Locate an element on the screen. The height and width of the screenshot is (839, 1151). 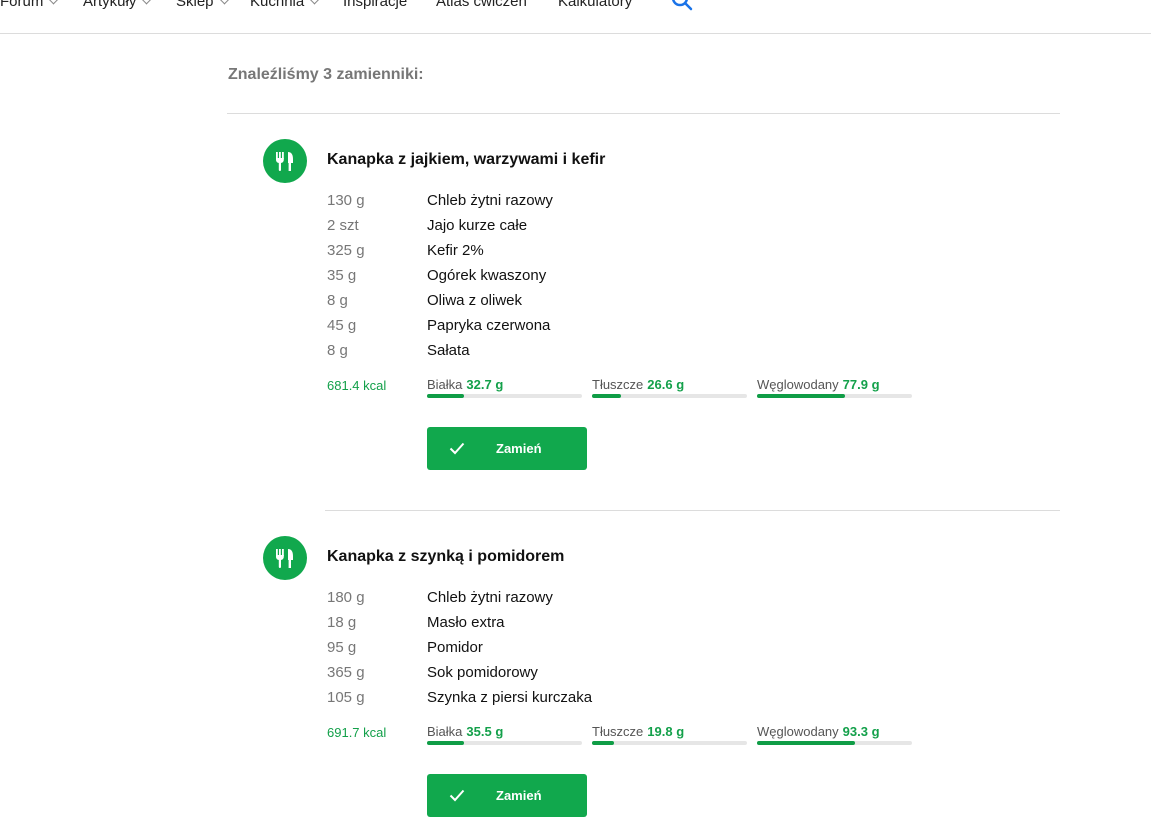
macro-label-row: Białka 32.7 g is located at coordinates (504, 384).